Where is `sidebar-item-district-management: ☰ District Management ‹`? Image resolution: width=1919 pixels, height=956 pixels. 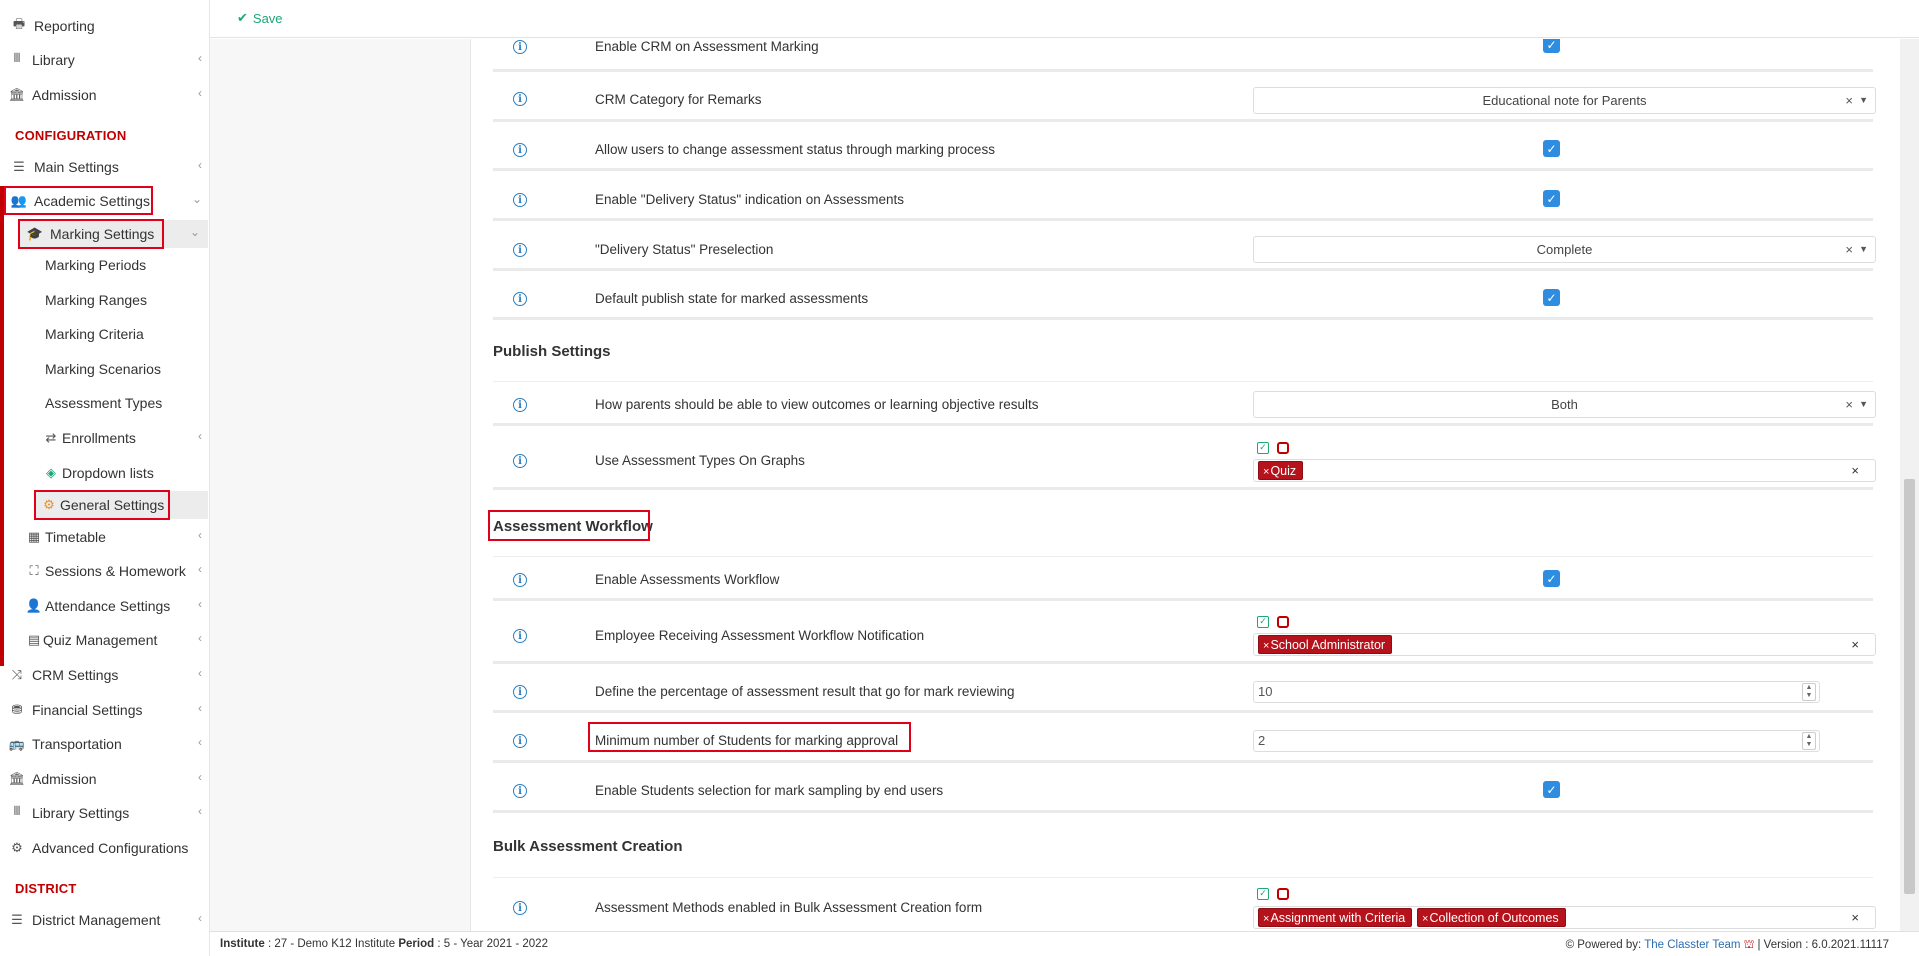 sidebar-item-district-management: ☰ District Management ‹ is located at coordinates (105, 920).